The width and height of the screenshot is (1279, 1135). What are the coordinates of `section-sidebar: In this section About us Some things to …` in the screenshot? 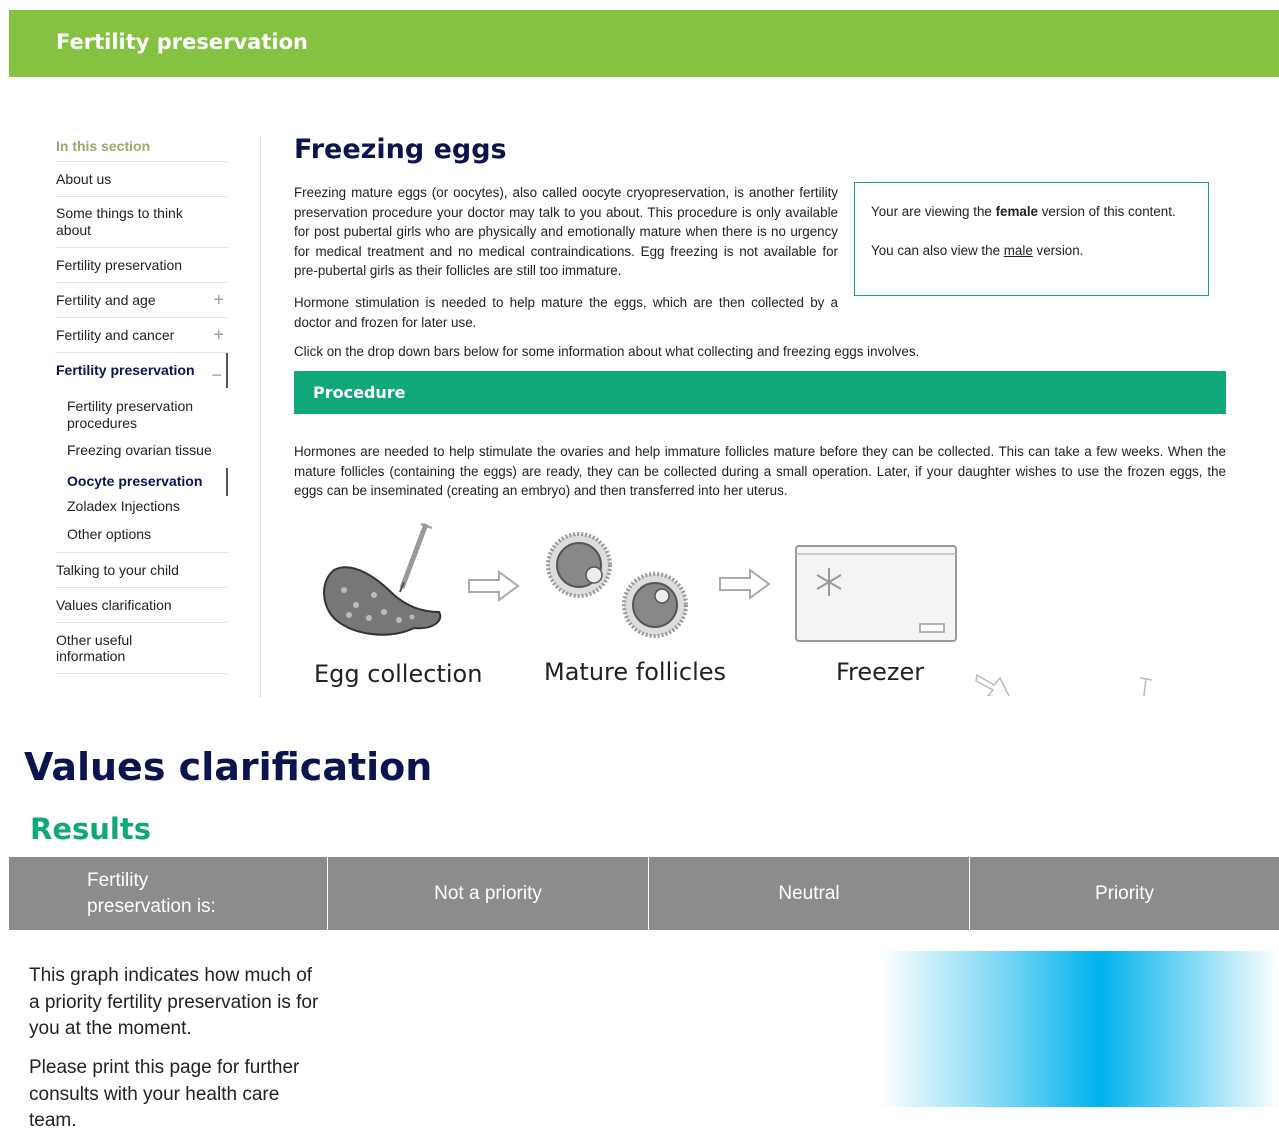 It's located at (142, 403).